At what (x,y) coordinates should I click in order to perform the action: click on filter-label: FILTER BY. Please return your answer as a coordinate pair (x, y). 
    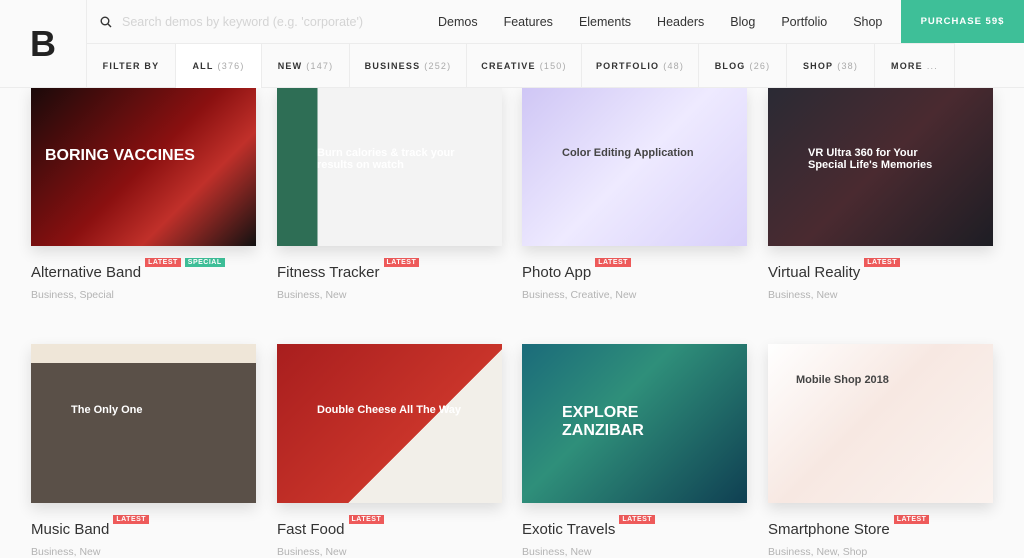
    Looking at the image, I should click on (131, 66).